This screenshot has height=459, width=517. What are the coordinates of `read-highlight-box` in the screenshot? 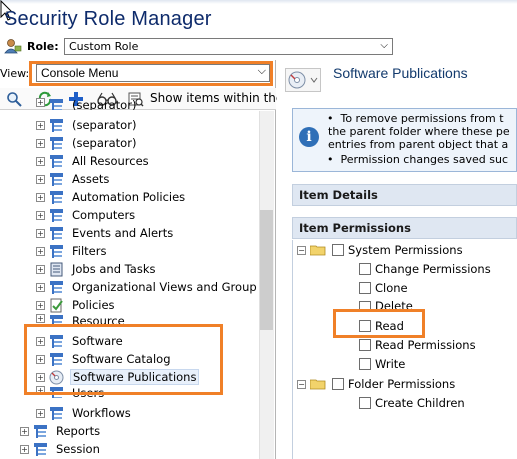 It's located at (379, 323).